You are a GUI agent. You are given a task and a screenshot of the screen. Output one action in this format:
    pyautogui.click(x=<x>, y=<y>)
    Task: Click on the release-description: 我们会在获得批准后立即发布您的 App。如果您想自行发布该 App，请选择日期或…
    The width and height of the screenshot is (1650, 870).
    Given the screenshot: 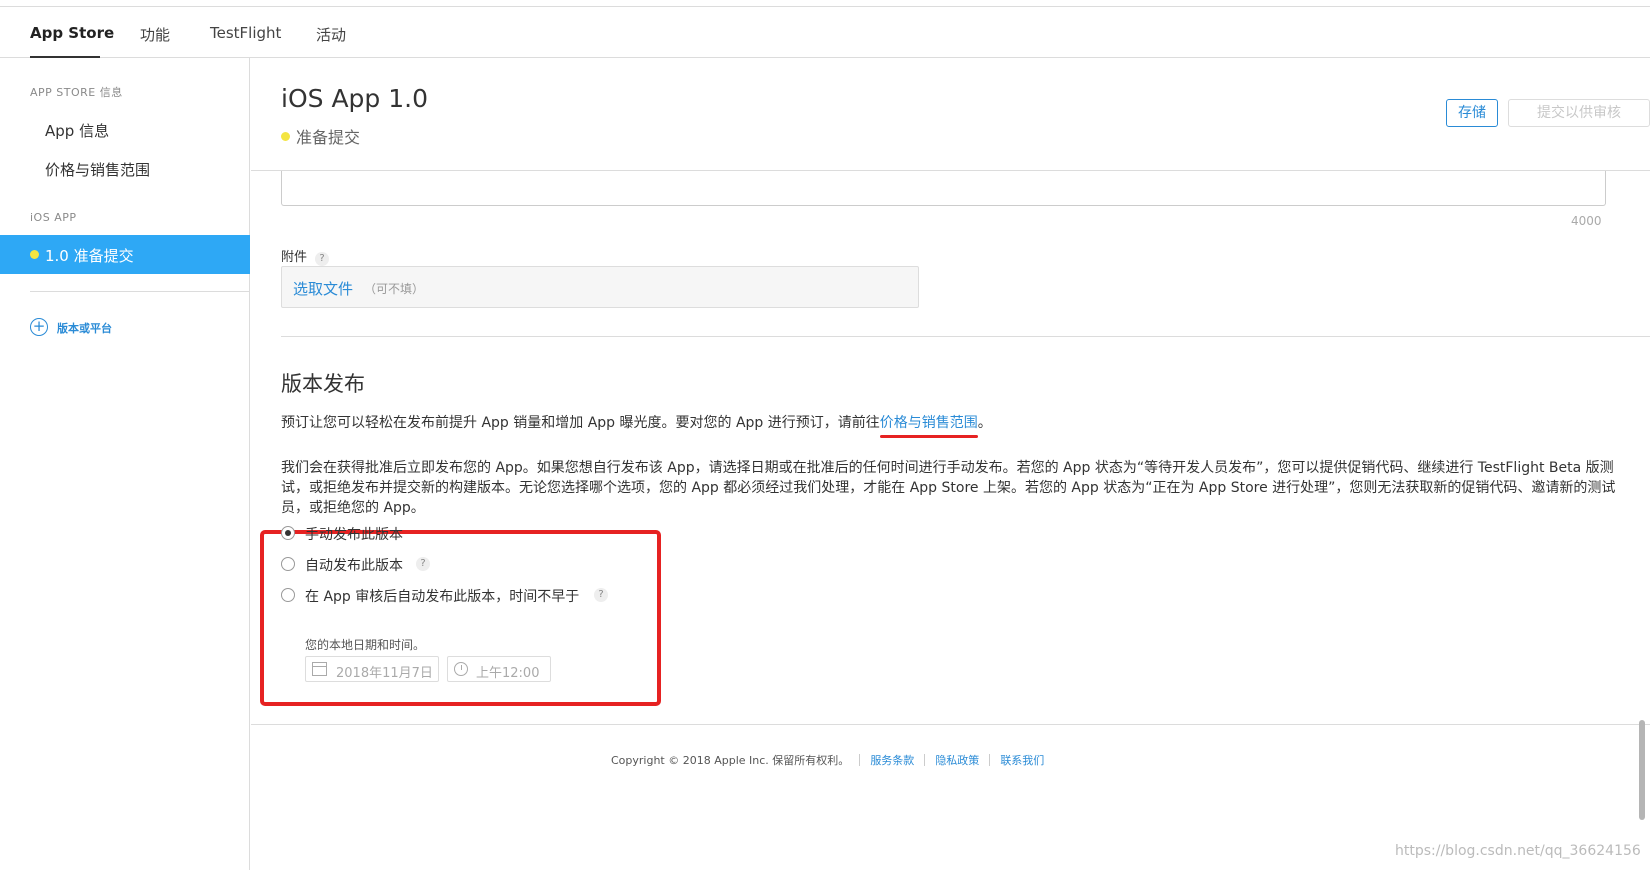 What is the action you would take?
    pyautogui.click(x=948, y=488)
    